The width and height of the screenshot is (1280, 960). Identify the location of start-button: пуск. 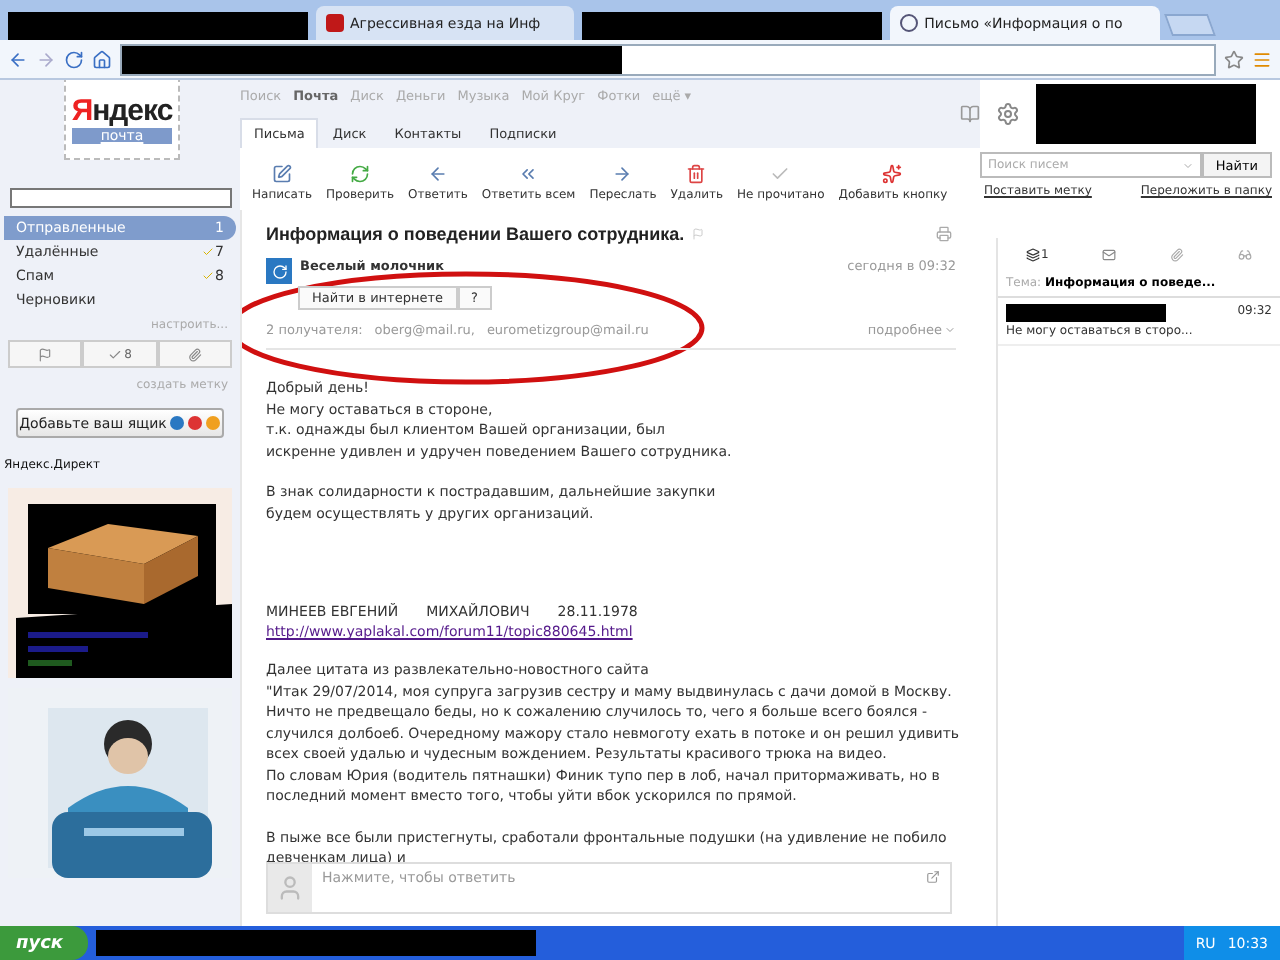
(44, 943).